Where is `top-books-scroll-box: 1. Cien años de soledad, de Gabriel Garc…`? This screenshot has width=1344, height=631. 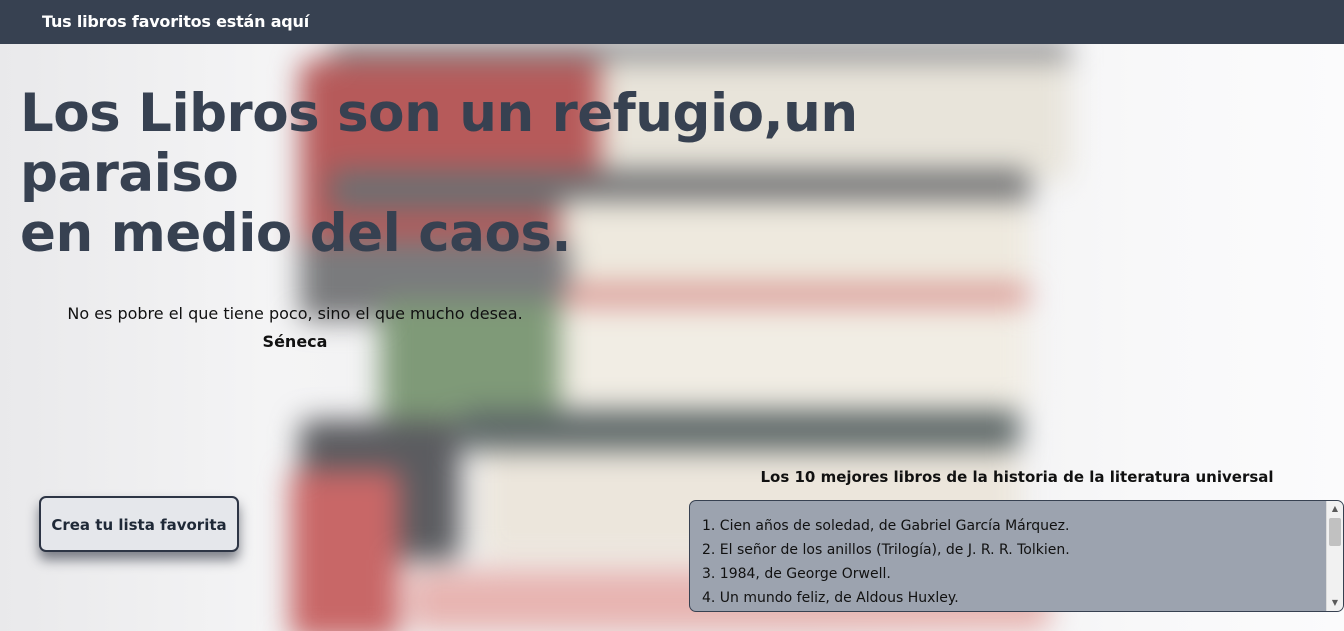 top-books-scroll-box: 1. Cien años de soledad, de Gabriel Garc… is located at coordinates (1016, 556).